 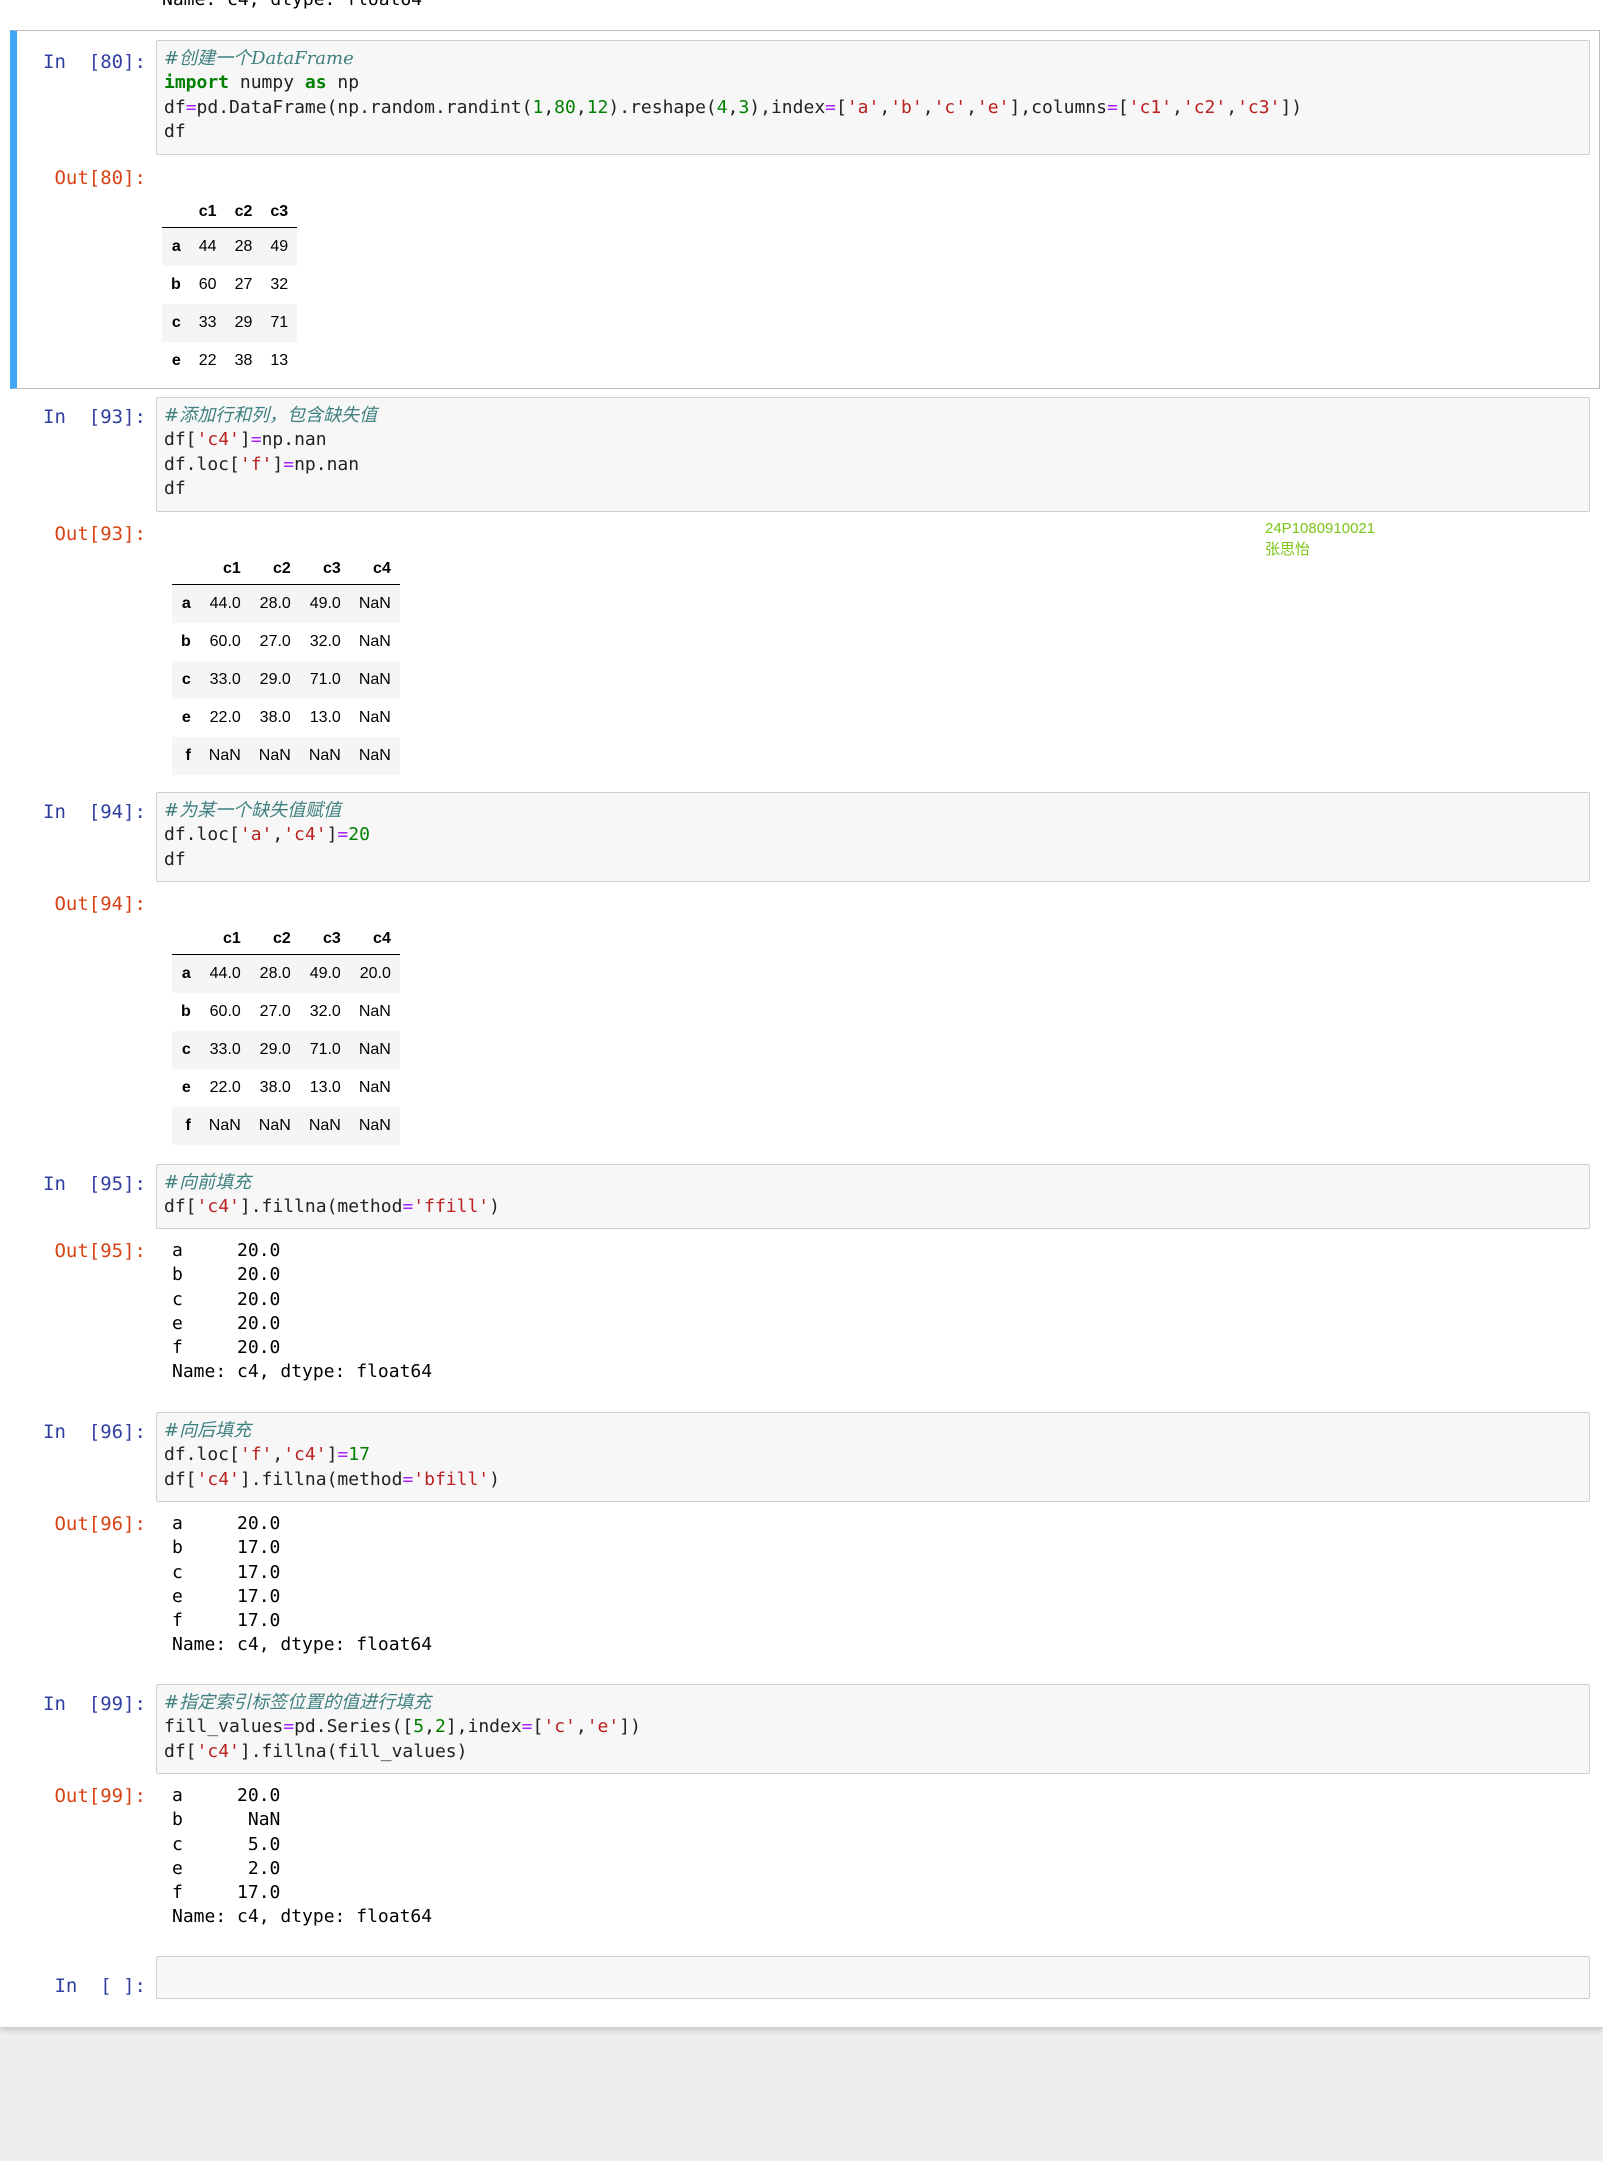 I want to click on series-line: c 5.0, so click(x=226, y=1844).